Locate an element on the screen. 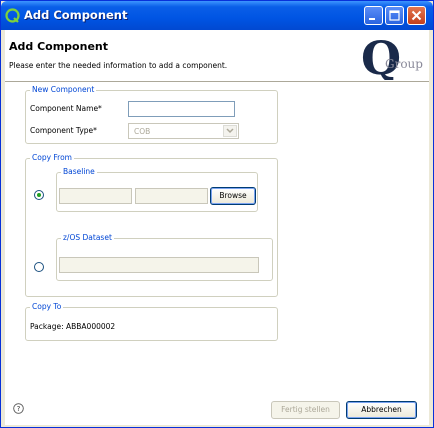 The width and height of the screenshot is (434, 428). title-bar: Add Component is located at coordinates (217, 15).